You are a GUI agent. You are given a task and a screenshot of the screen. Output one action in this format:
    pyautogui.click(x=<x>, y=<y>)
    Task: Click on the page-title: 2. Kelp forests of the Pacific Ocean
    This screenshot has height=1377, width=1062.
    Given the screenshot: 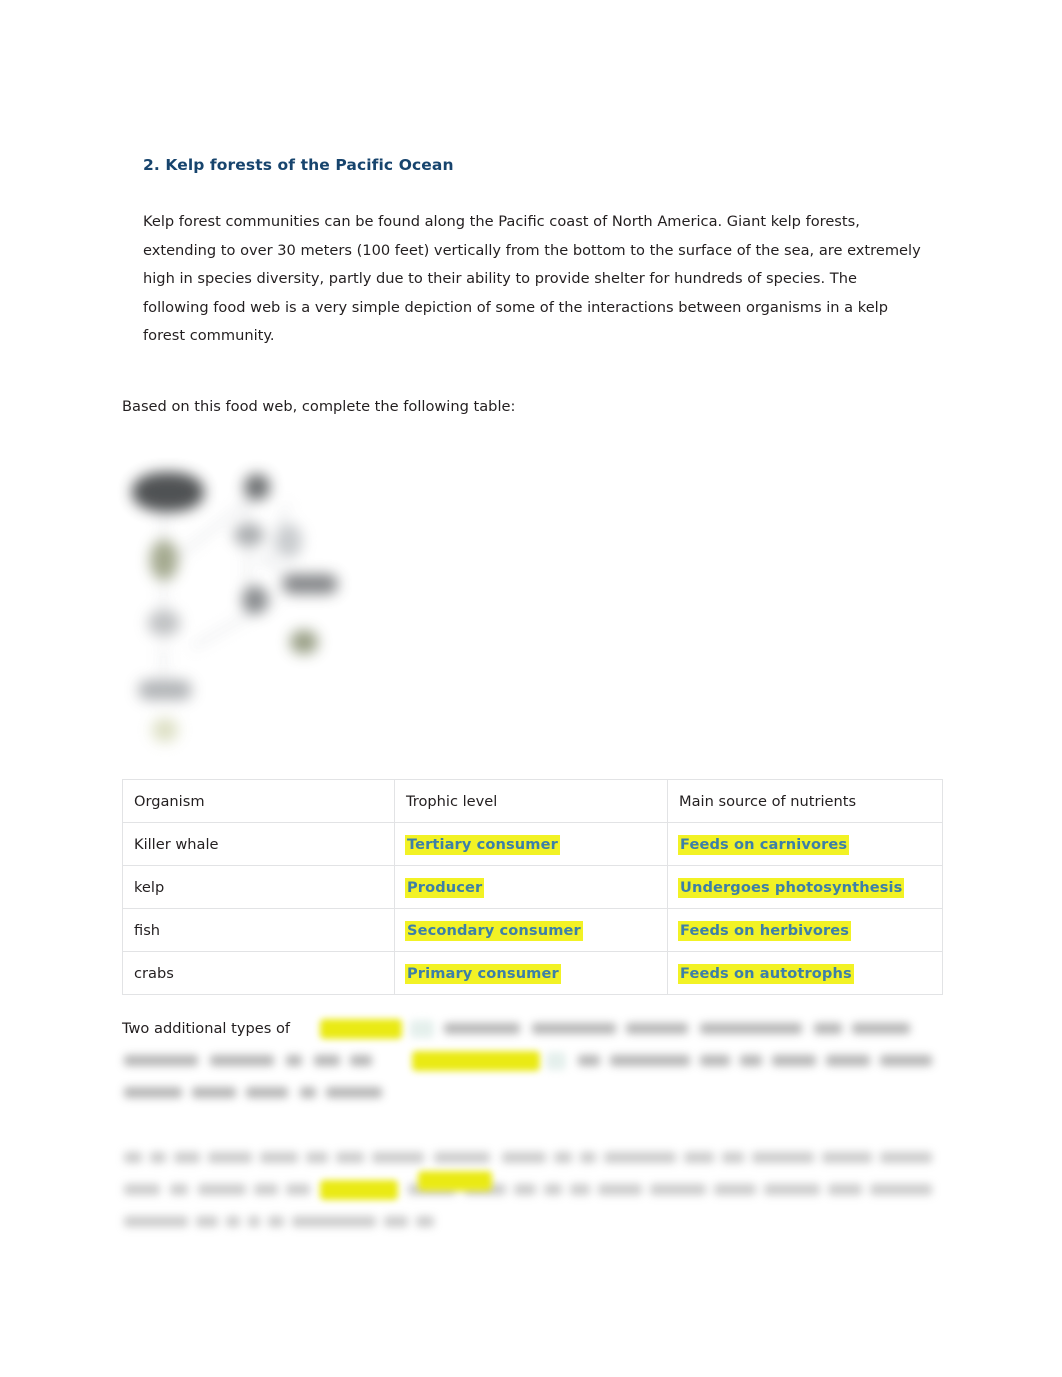 What is the action you would take?
    pyautogui.click(x=298, y=165)
    